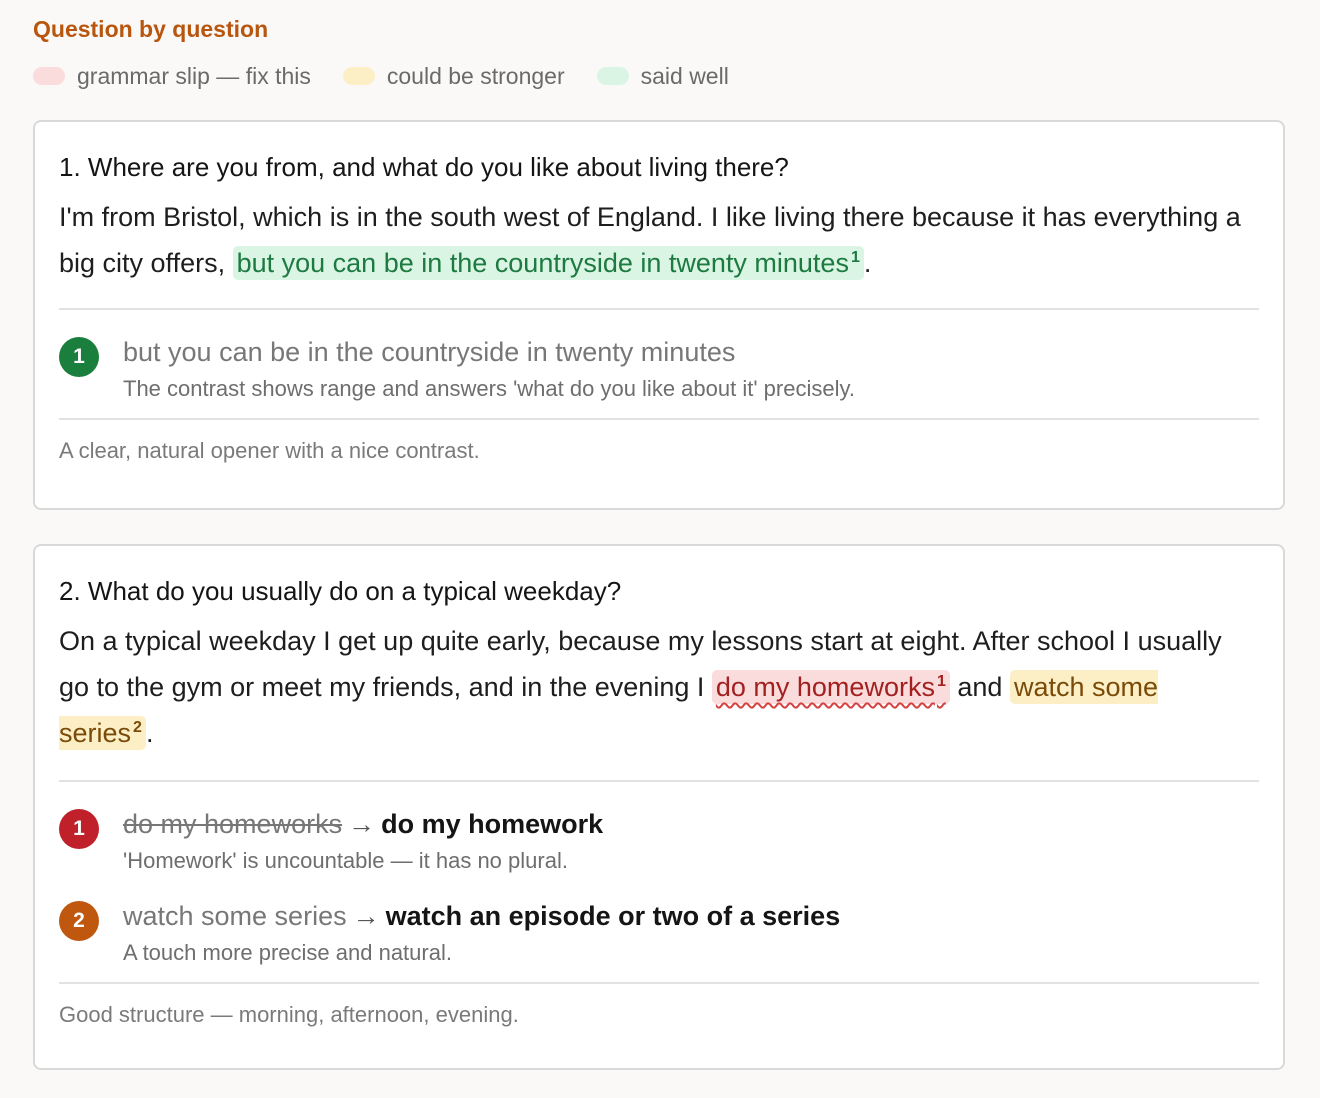 The width and height of the screenshot is (1320, 1098). I want to click on legend-item-said-well: said well, so click(662, 76).